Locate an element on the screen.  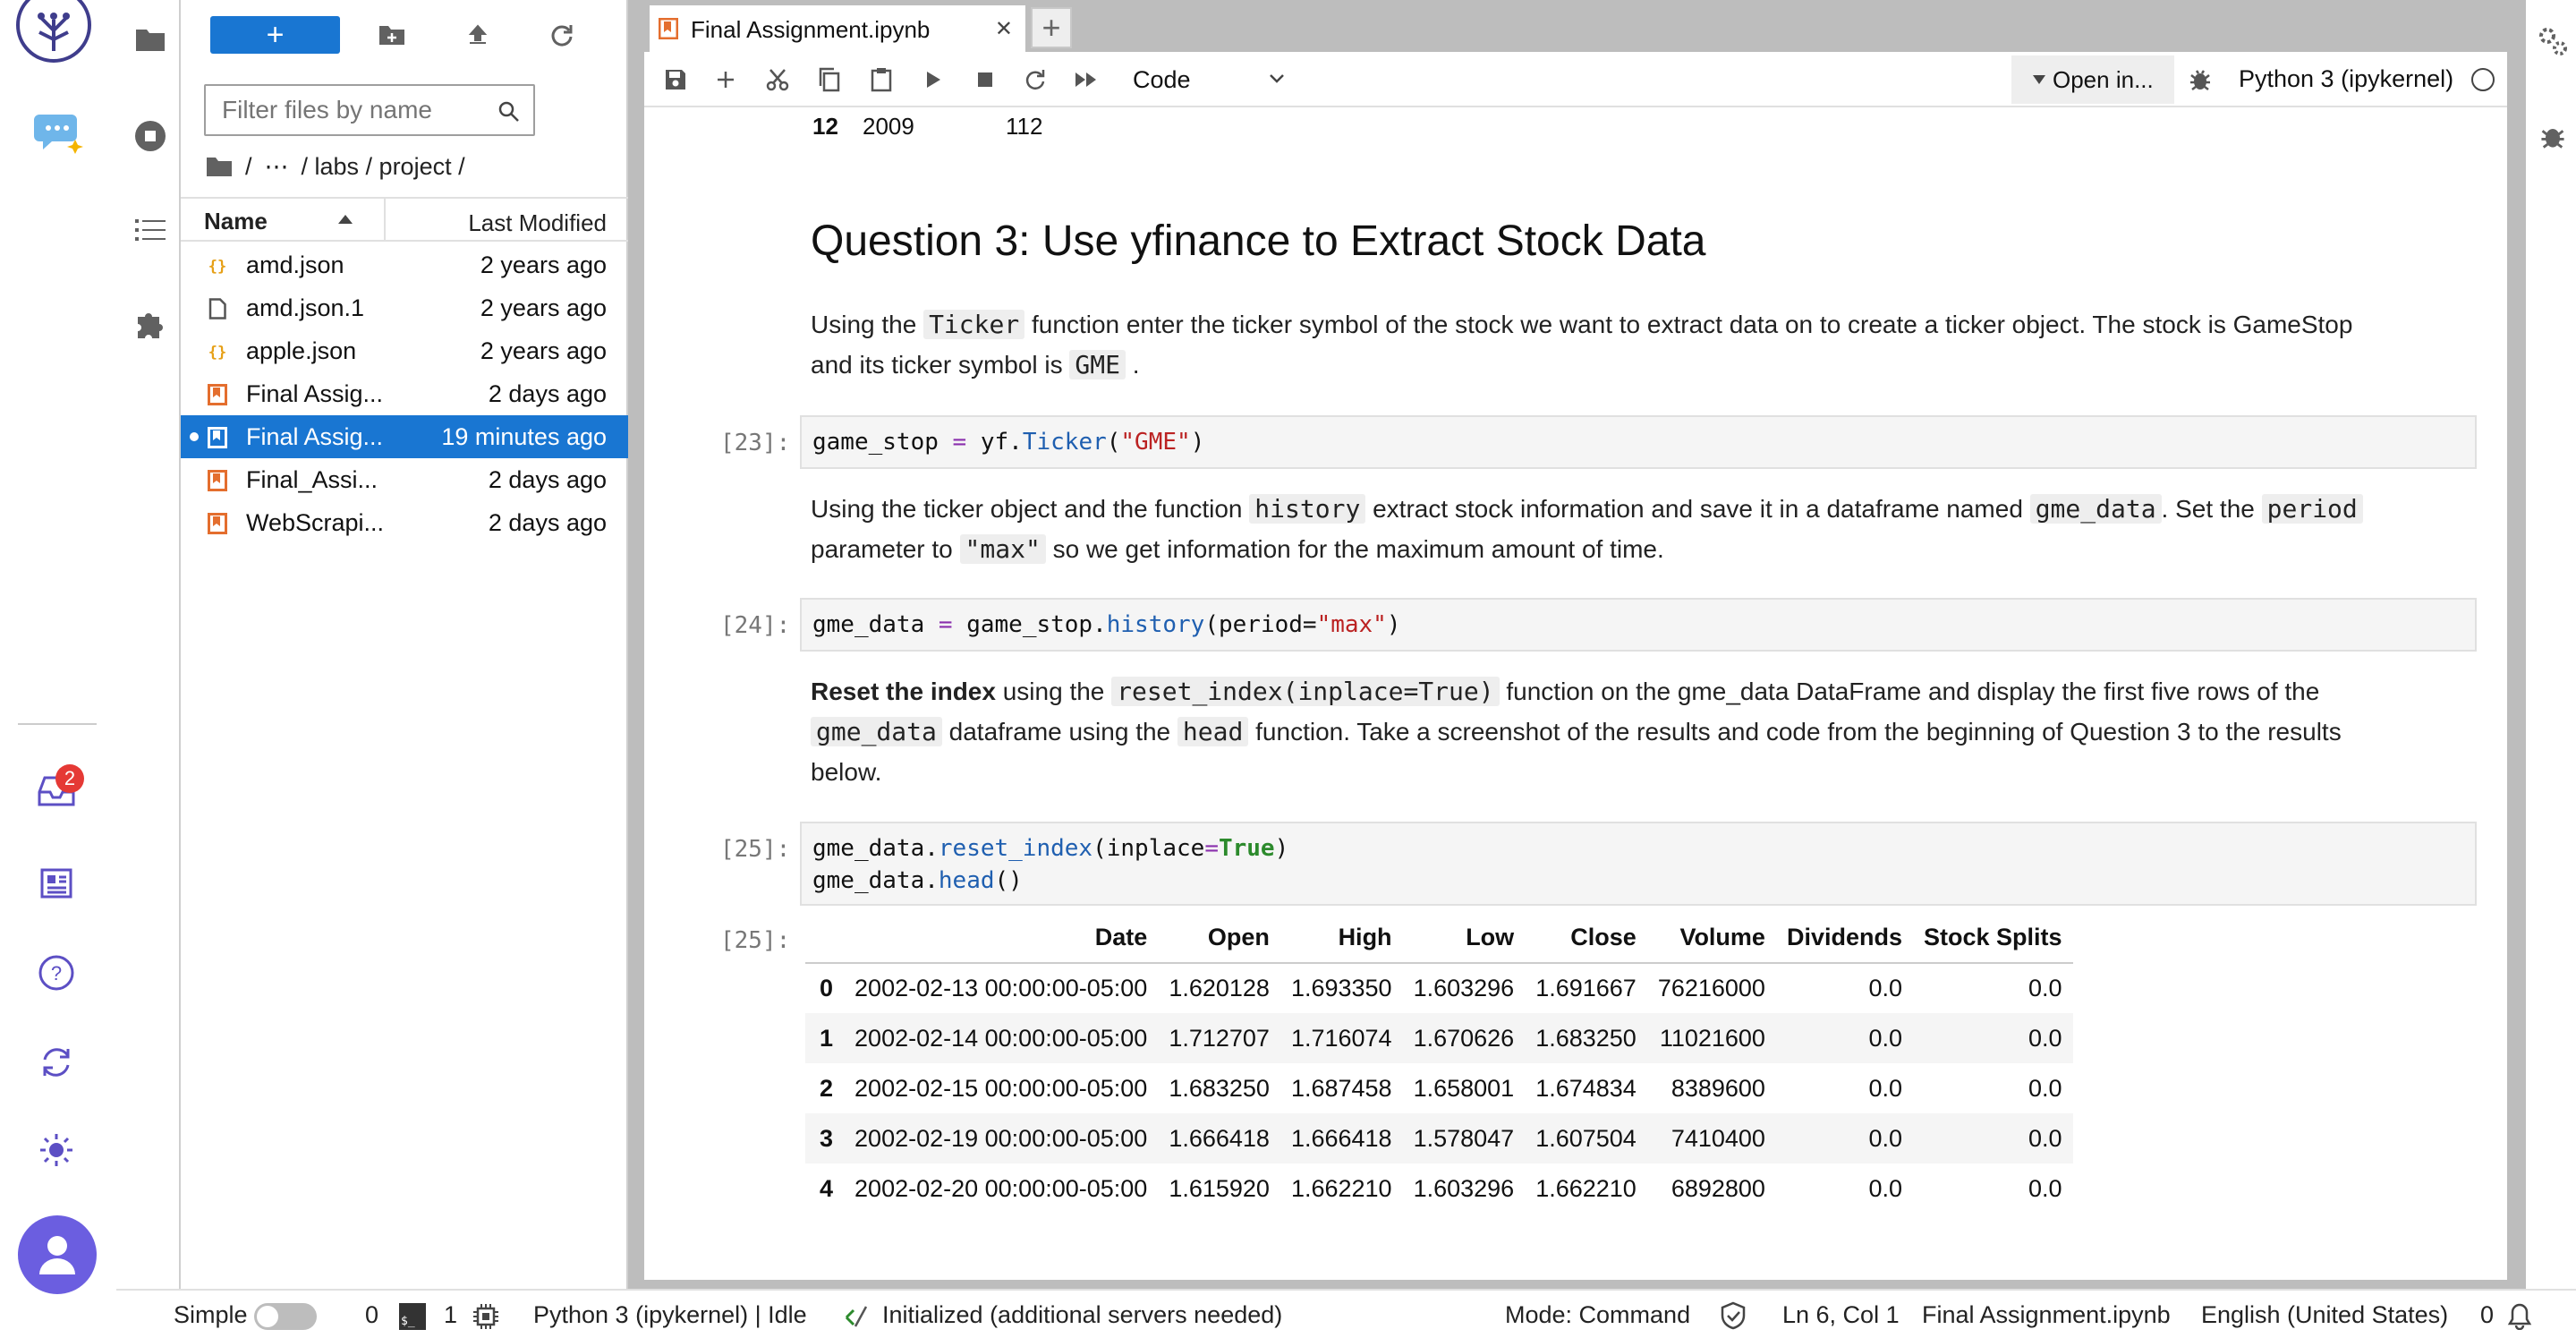
new-tab-button: + is located at coordinates (1051, 27).